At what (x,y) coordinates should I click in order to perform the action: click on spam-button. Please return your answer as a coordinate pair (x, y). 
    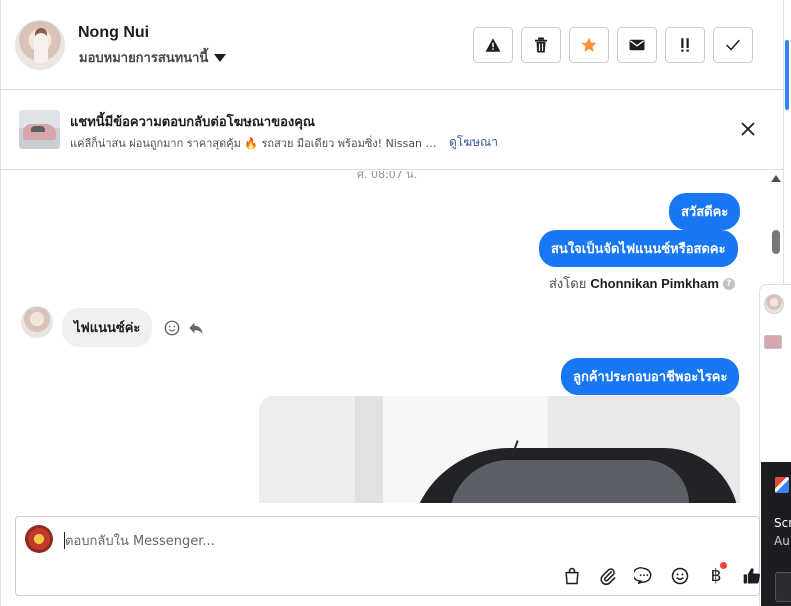
    Looking at the image, I should click on (493, 45).